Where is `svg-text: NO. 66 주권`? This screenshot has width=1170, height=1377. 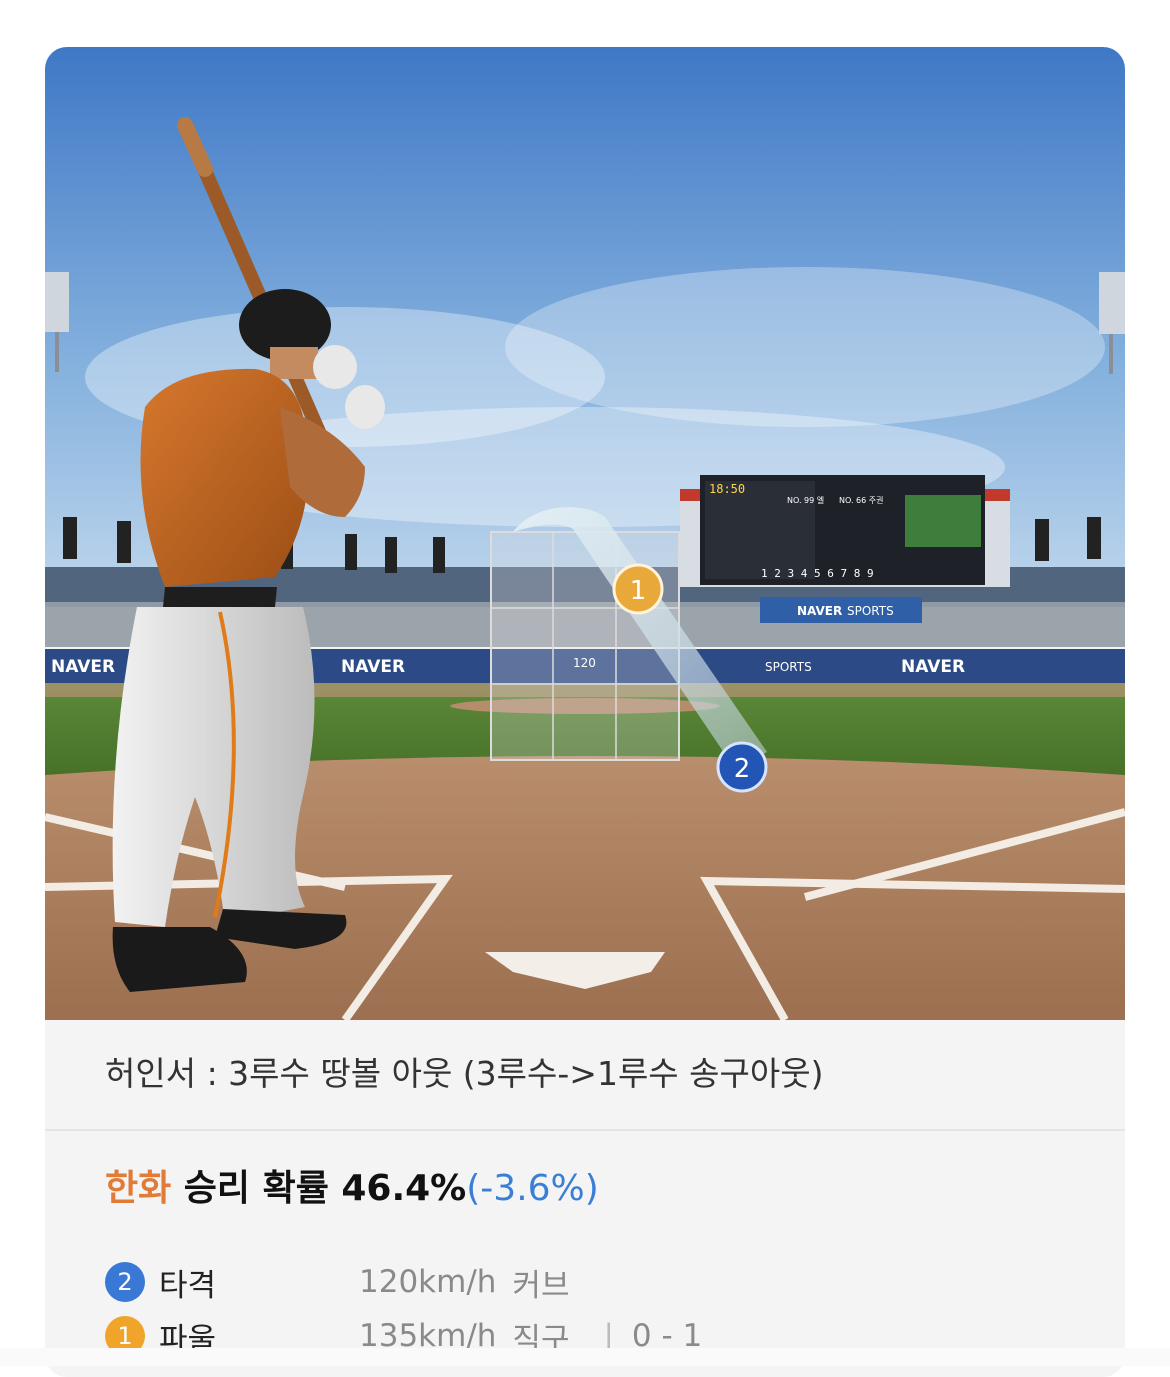 svg-text: NO. 66 주권 is located at coordinates (861, 500).